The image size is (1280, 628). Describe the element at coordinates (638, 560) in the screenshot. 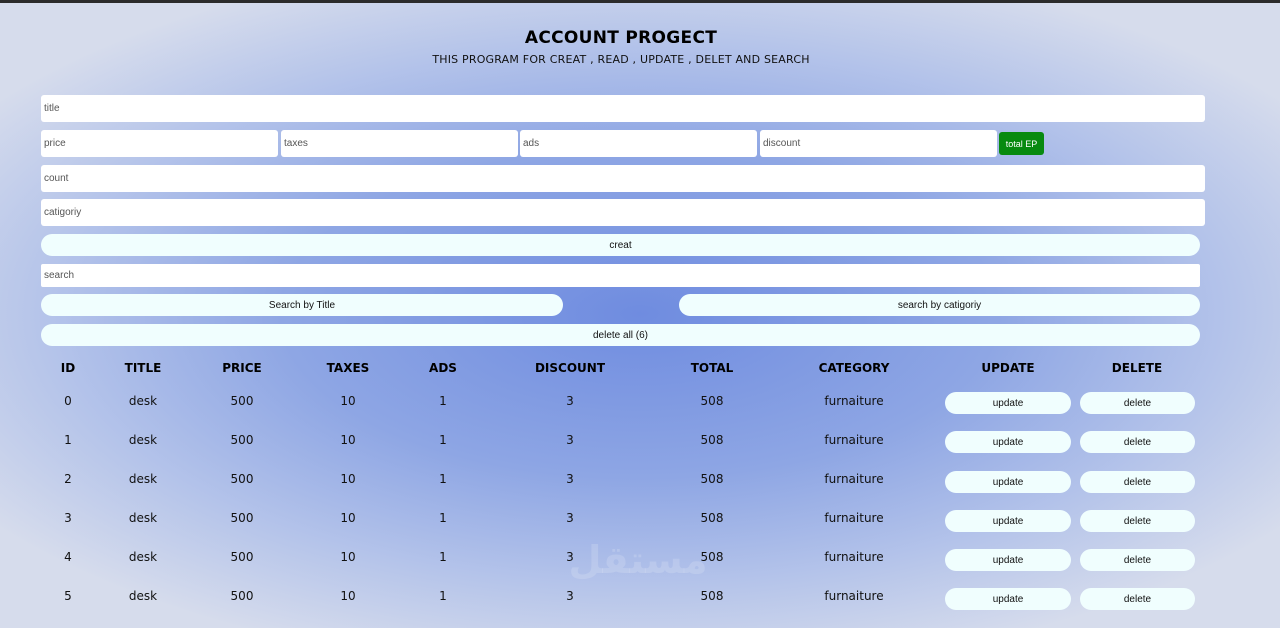

I see `watermark-logo: مستقل` at that location.